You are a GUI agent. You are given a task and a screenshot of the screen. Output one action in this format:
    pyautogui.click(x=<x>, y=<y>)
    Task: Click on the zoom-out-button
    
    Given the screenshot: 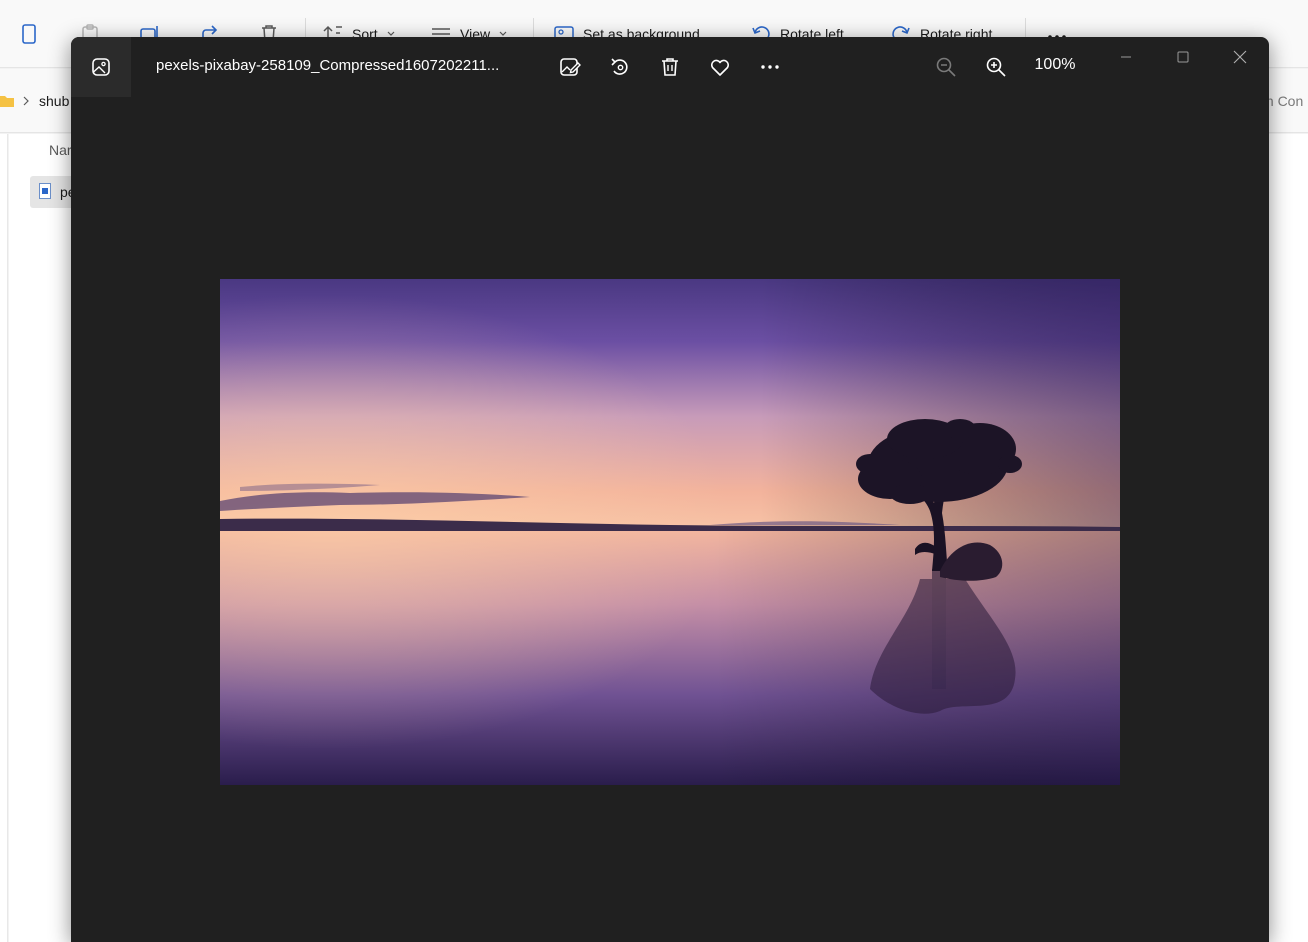 What is the action you would take?
    pyautogui.click(x=946, y=67)
    